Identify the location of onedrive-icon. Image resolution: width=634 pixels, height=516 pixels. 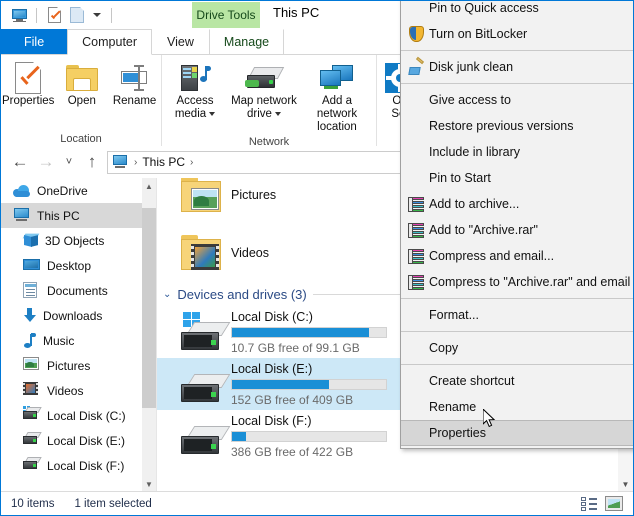
(22, 190).